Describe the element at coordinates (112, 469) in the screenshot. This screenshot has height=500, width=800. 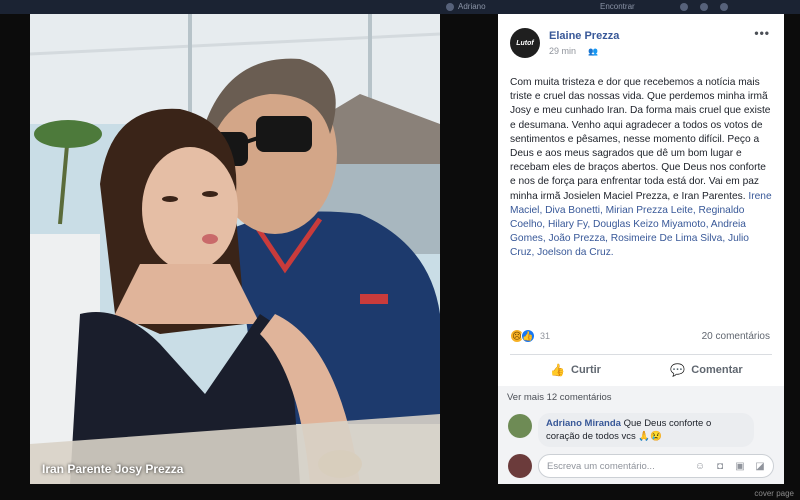
I see `photo-tag-caption: Iran Parente Josy Prezza` at that location.